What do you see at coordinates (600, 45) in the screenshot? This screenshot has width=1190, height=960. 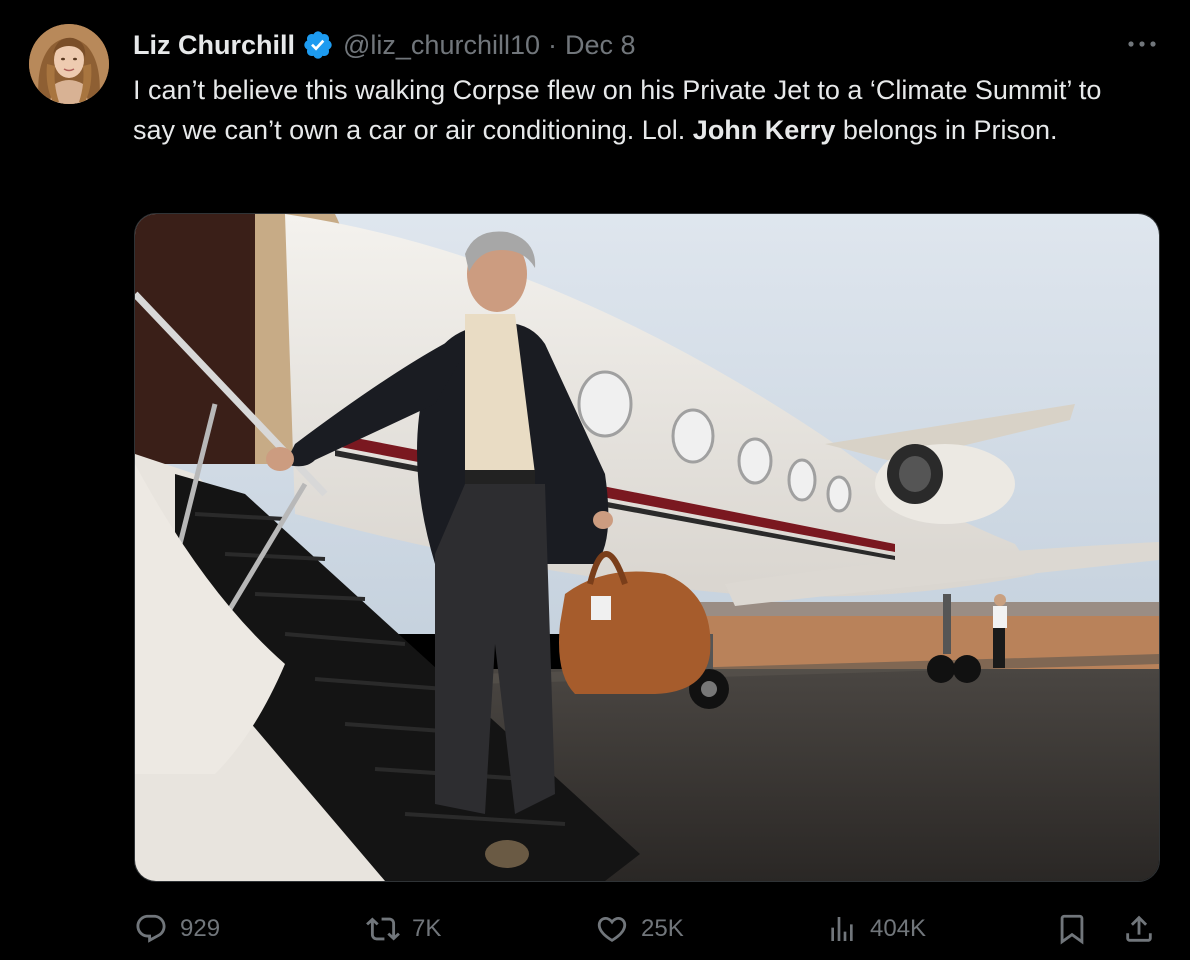 I see `tweet-date: Dec 8` at bounding box center [600, 45].